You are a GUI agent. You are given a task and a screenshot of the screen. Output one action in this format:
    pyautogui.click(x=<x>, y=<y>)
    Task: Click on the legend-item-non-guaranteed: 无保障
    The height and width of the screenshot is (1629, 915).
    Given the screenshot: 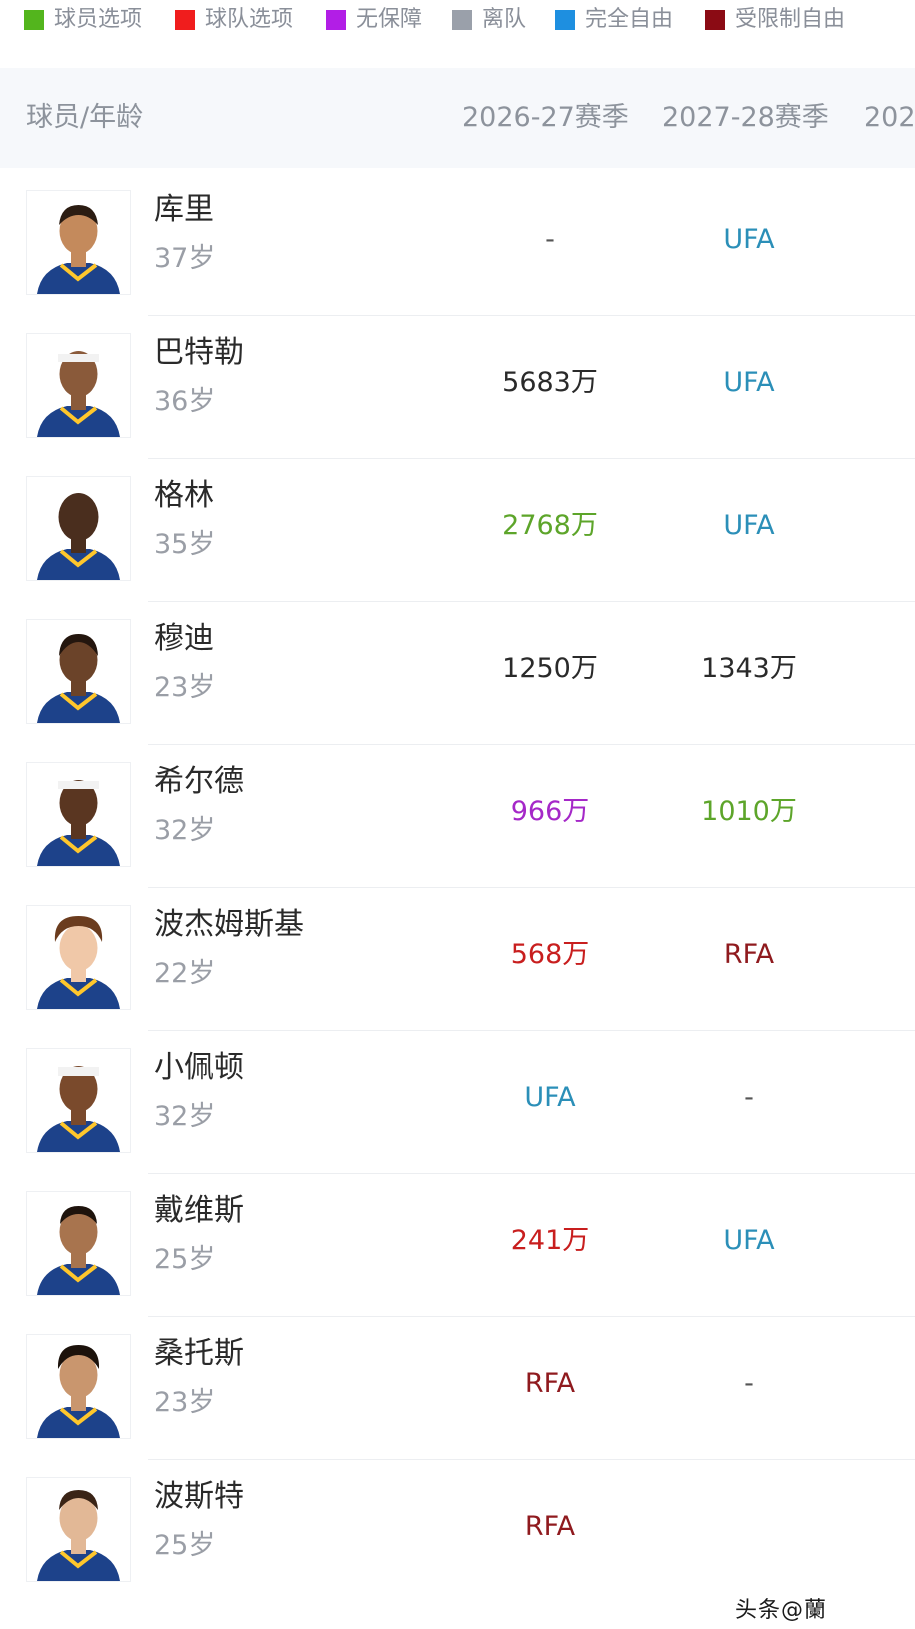 What is the action you would take?
    pyautogui.click(x=374, y=20)
    